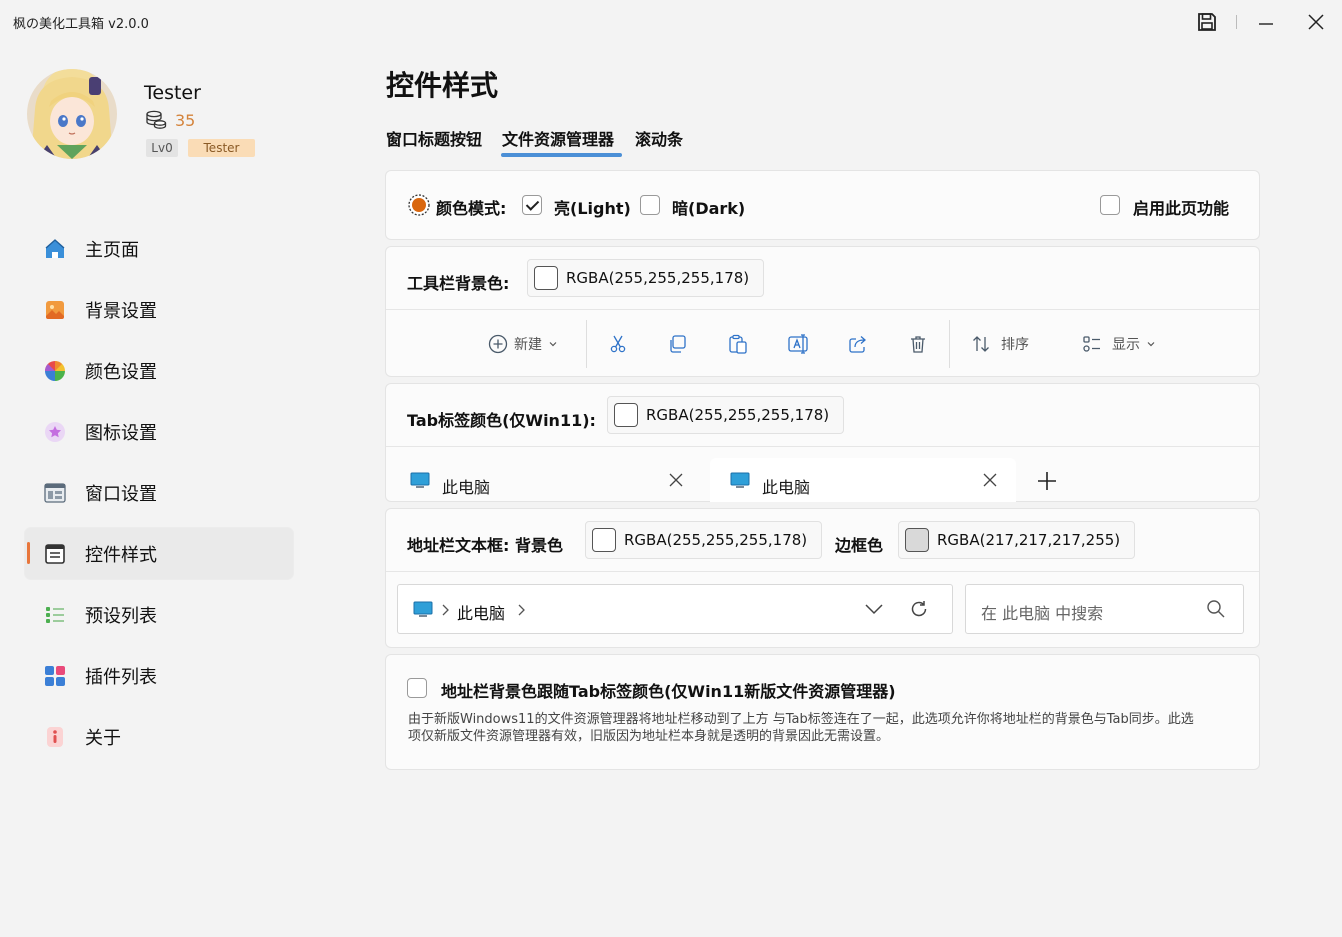  I want to click on new-tab-icon, so click(1047, 481).